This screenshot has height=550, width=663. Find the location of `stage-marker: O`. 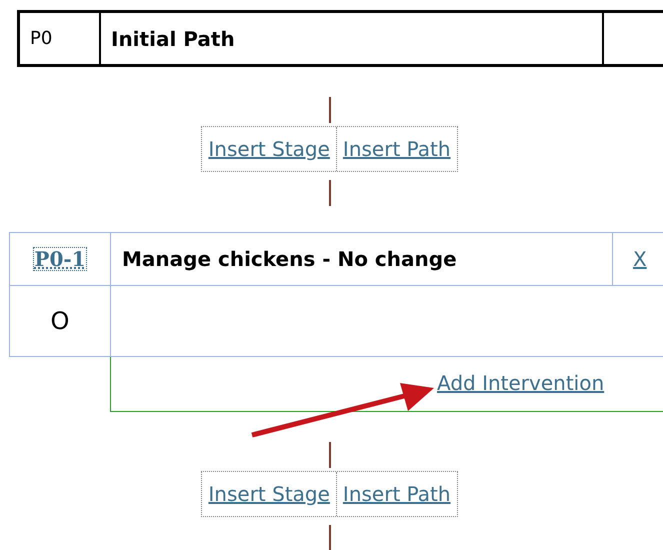

stage-marker: O is located at coordinates (60, 321).